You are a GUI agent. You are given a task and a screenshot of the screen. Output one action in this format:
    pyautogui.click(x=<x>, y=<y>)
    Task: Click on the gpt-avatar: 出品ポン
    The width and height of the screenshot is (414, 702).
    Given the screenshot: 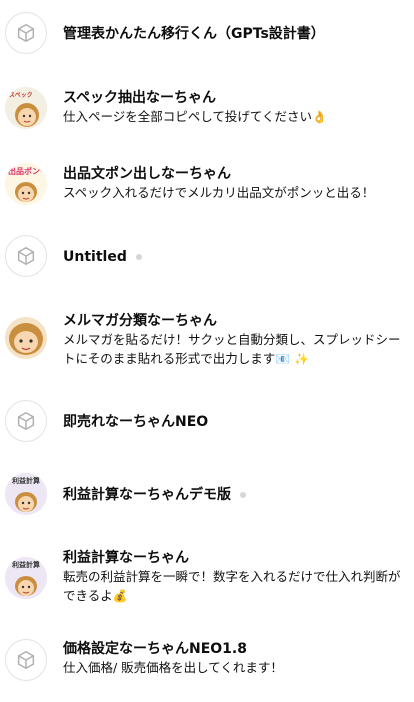 What is the action you would take?
    pyautogui.click(x=26, y=184)
    